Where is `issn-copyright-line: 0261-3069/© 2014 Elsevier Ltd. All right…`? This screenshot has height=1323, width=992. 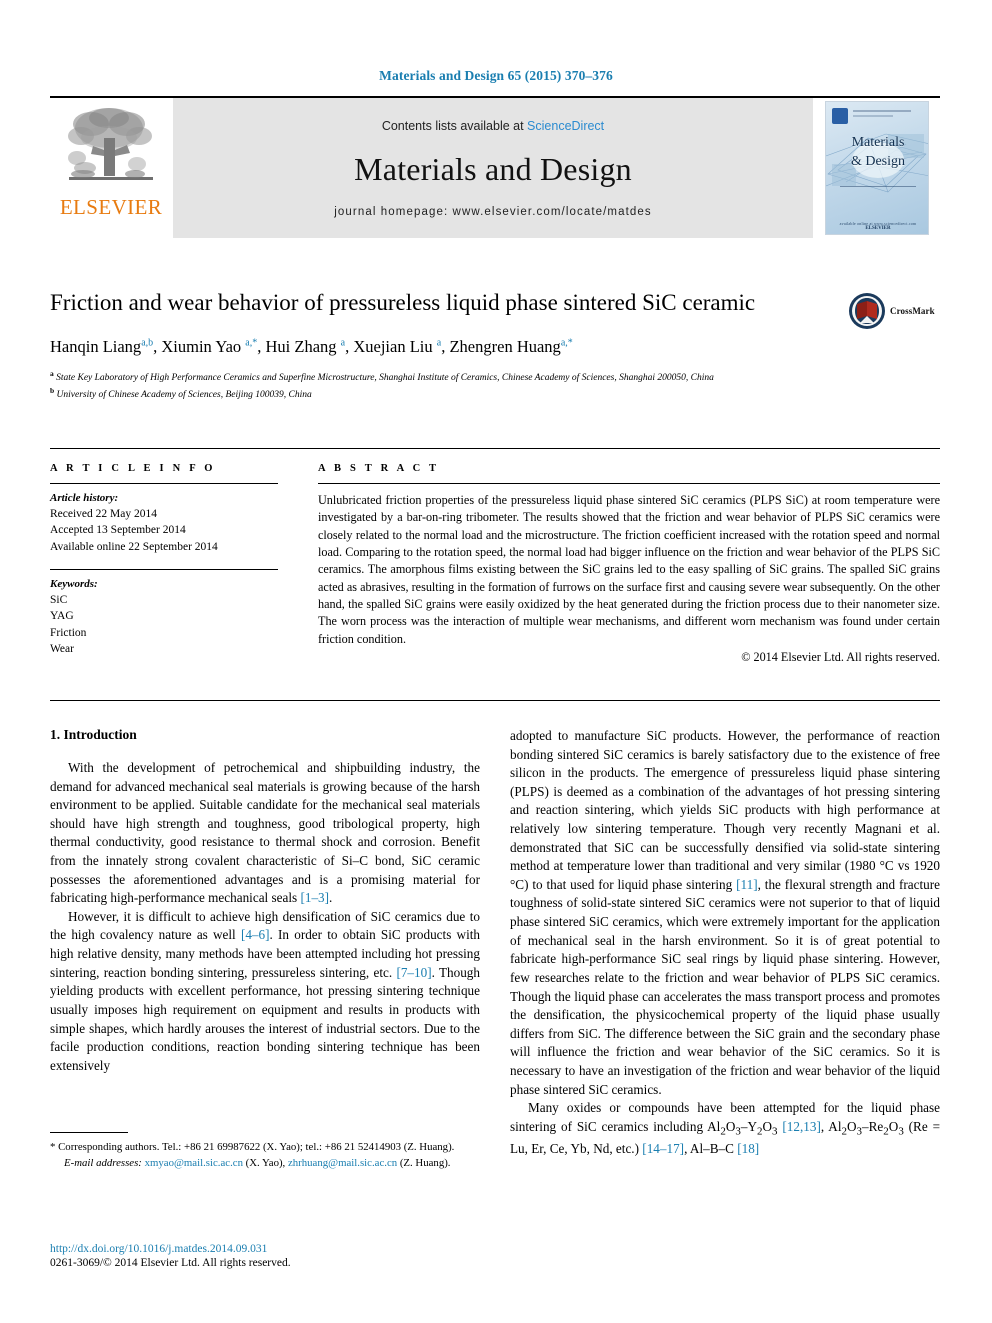
issn-copyright-line: 0261-3069/© 2014 Elsevier Ltd. All right… is located at coordinates (170, 1263).